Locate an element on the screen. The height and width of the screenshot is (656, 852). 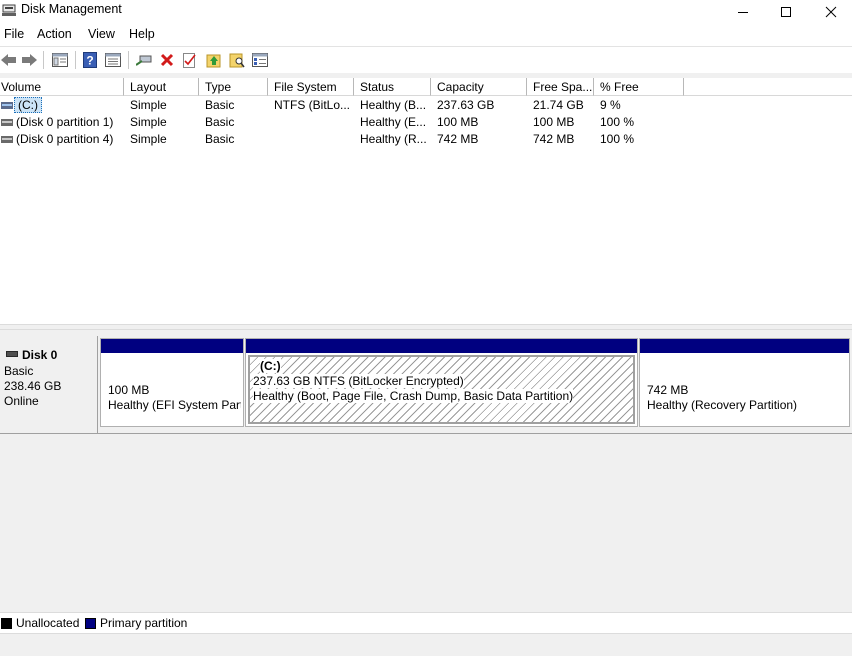
help-button: ? is located at coordinates (90, 60).